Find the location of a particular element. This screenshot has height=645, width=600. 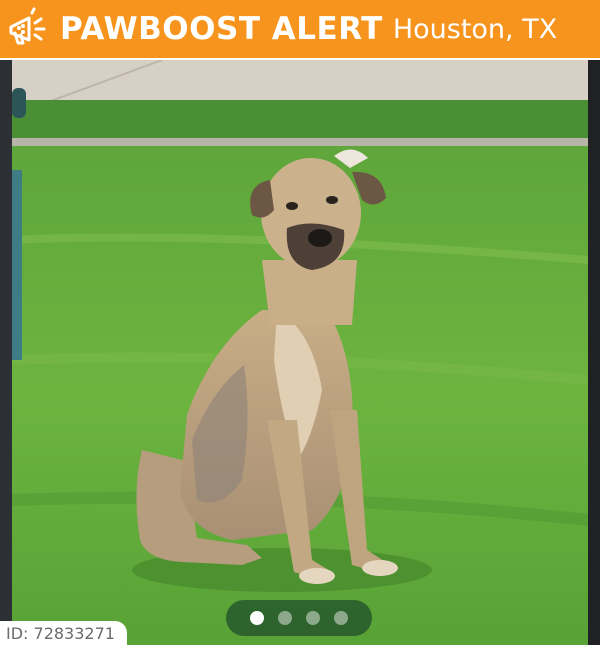

alert-title: PAWBOOST ALERT is located at coordinates (221, 29).